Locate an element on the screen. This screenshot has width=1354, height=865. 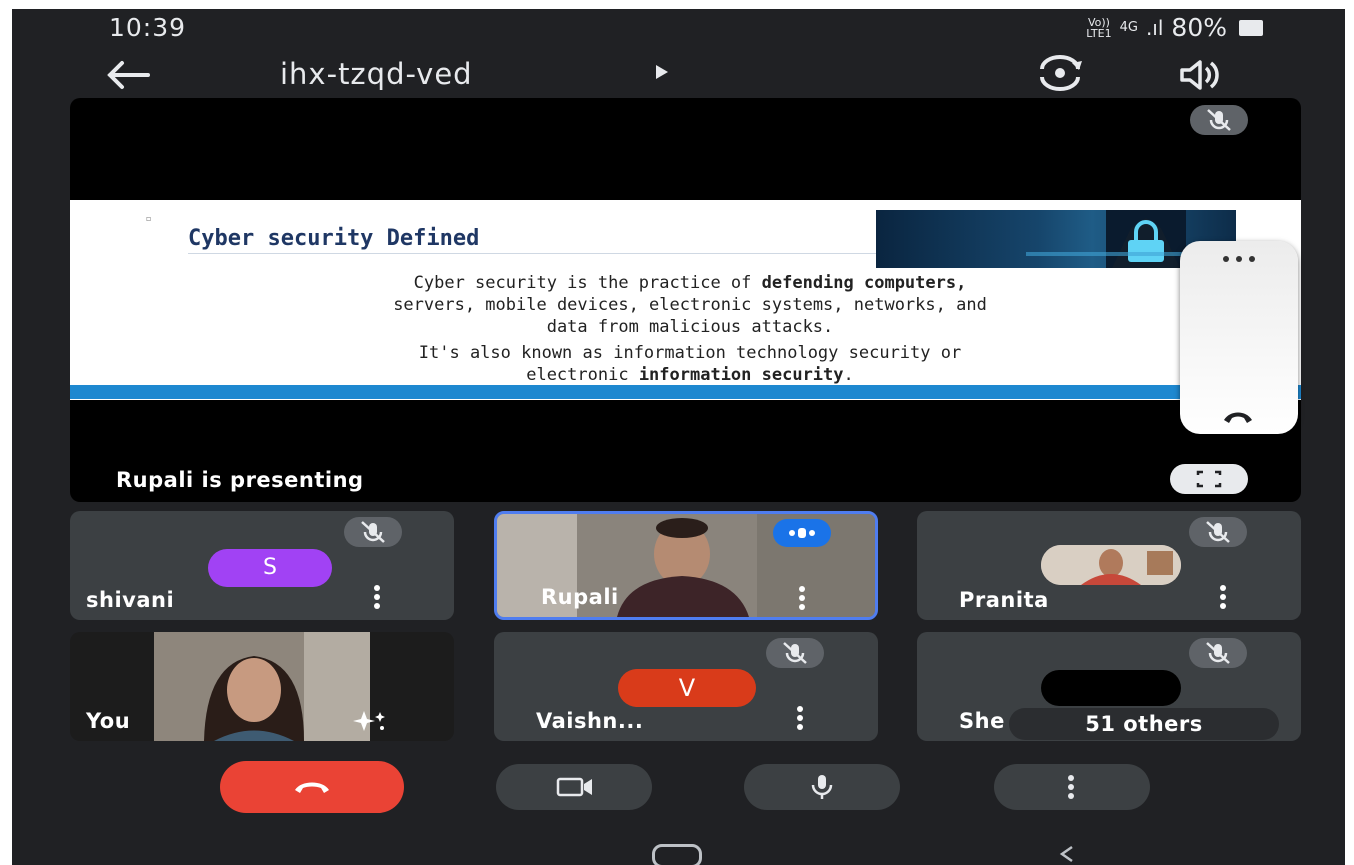
more-options-button is located at coordinates (1072, 787).